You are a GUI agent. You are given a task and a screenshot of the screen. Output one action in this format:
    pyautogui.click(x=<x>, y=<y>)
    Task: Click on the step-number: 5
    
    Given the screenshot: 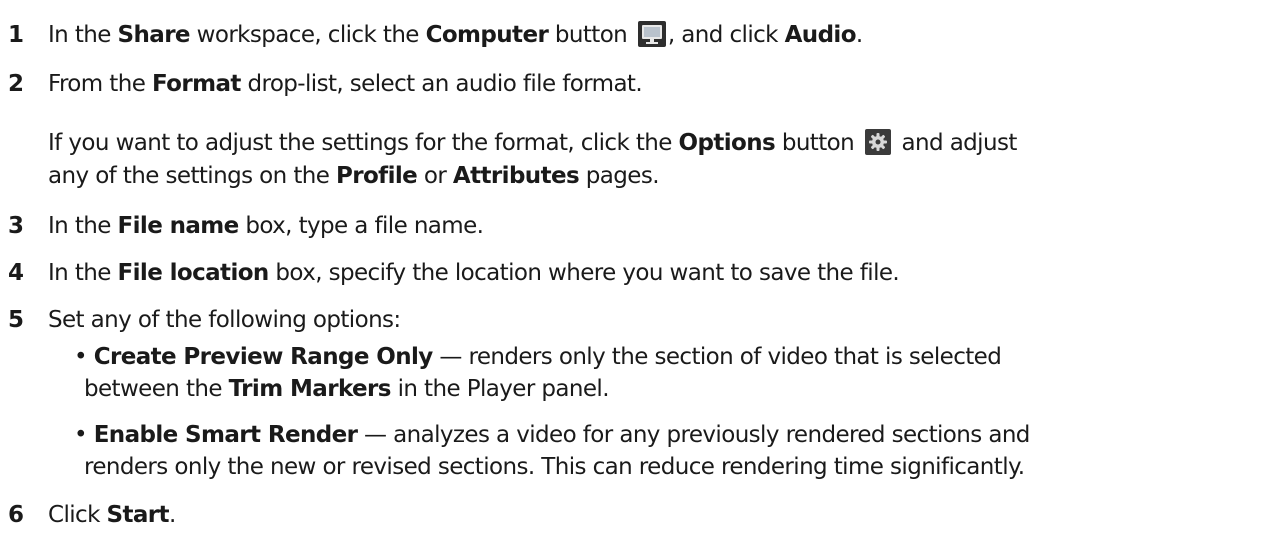 What is the action you would take?
    pyautogui.click(x=16, y=320)
    